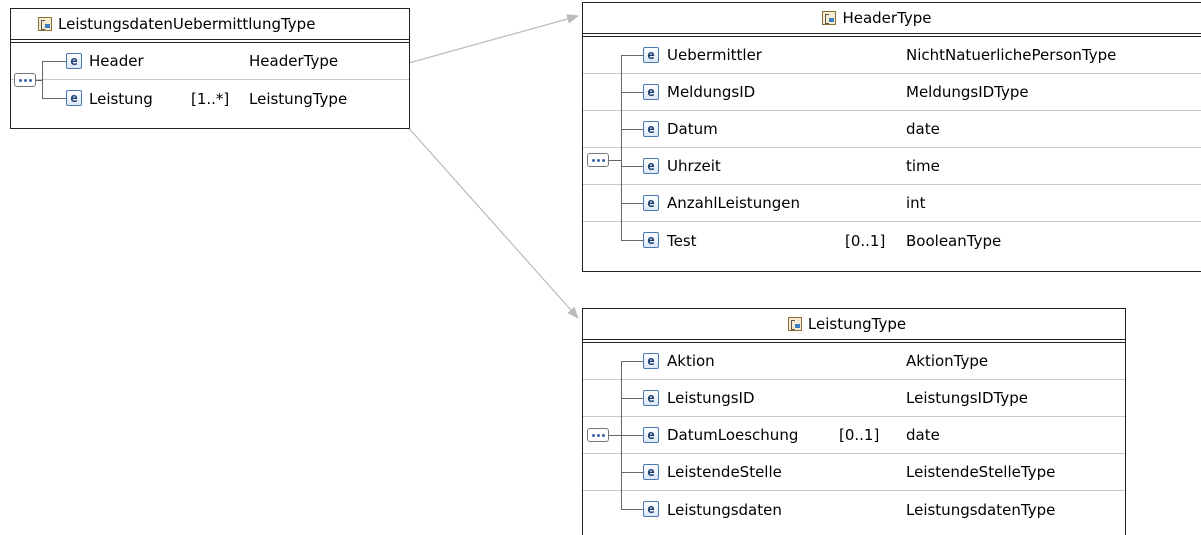 Image resolution: width=1201 pixels, height=535 pixels. What do you see at coordinates (210, 61) in the screenshot?
I see `element-row-header: e Header HeaderType` at bounding box center [210, 61].